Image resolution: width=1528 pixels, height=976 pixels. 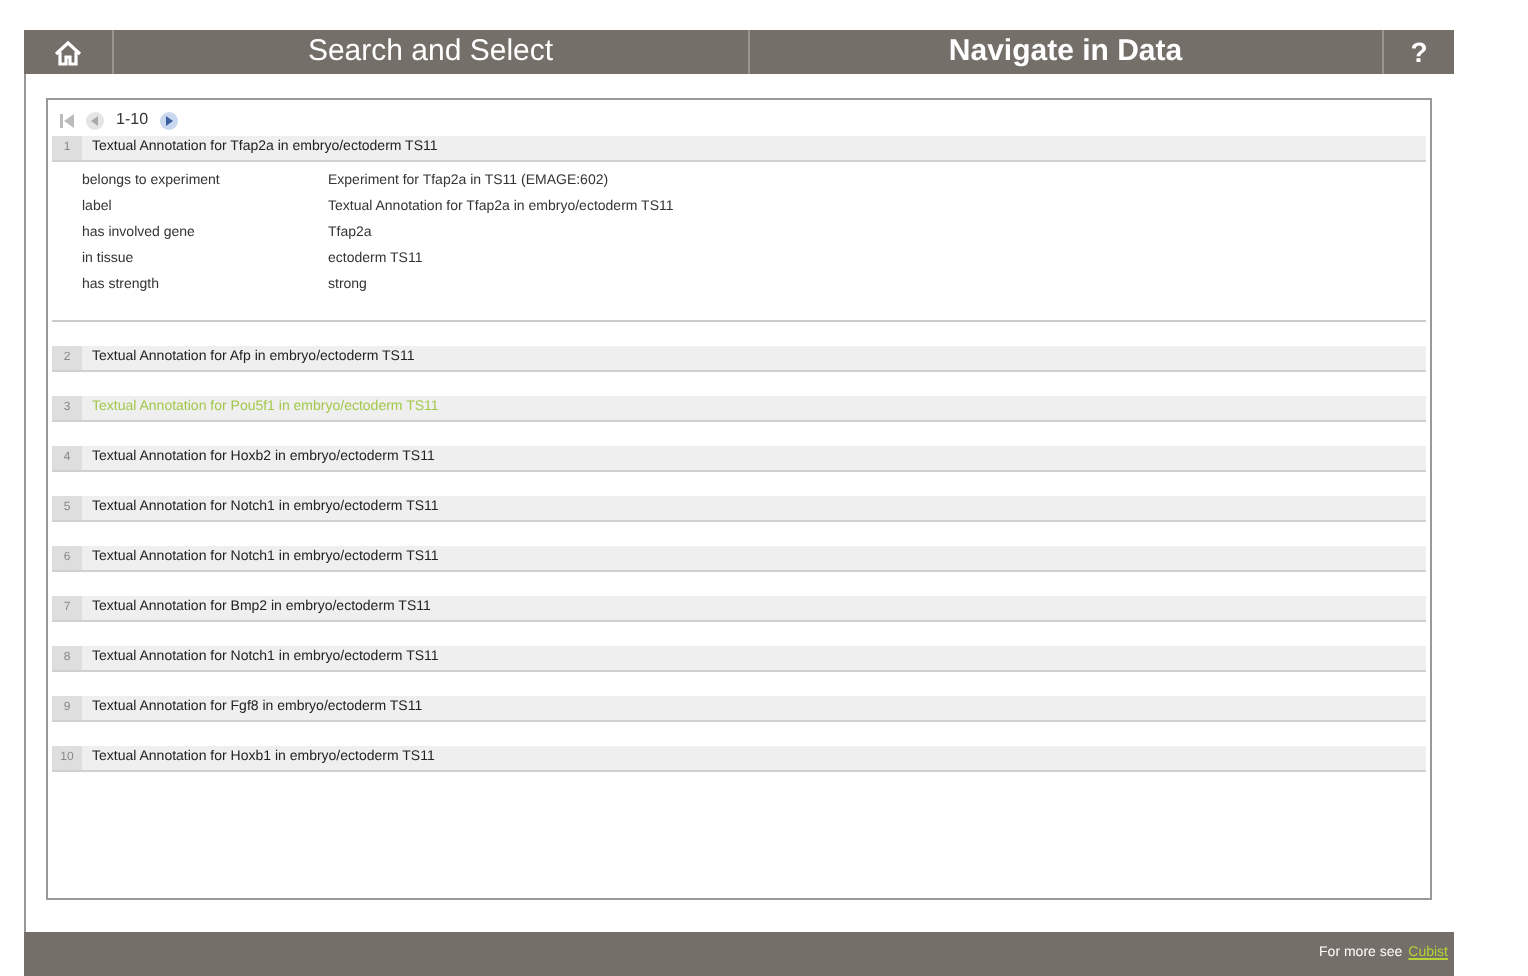 I want to click on next-page-icon, so click(x=169, y=120).